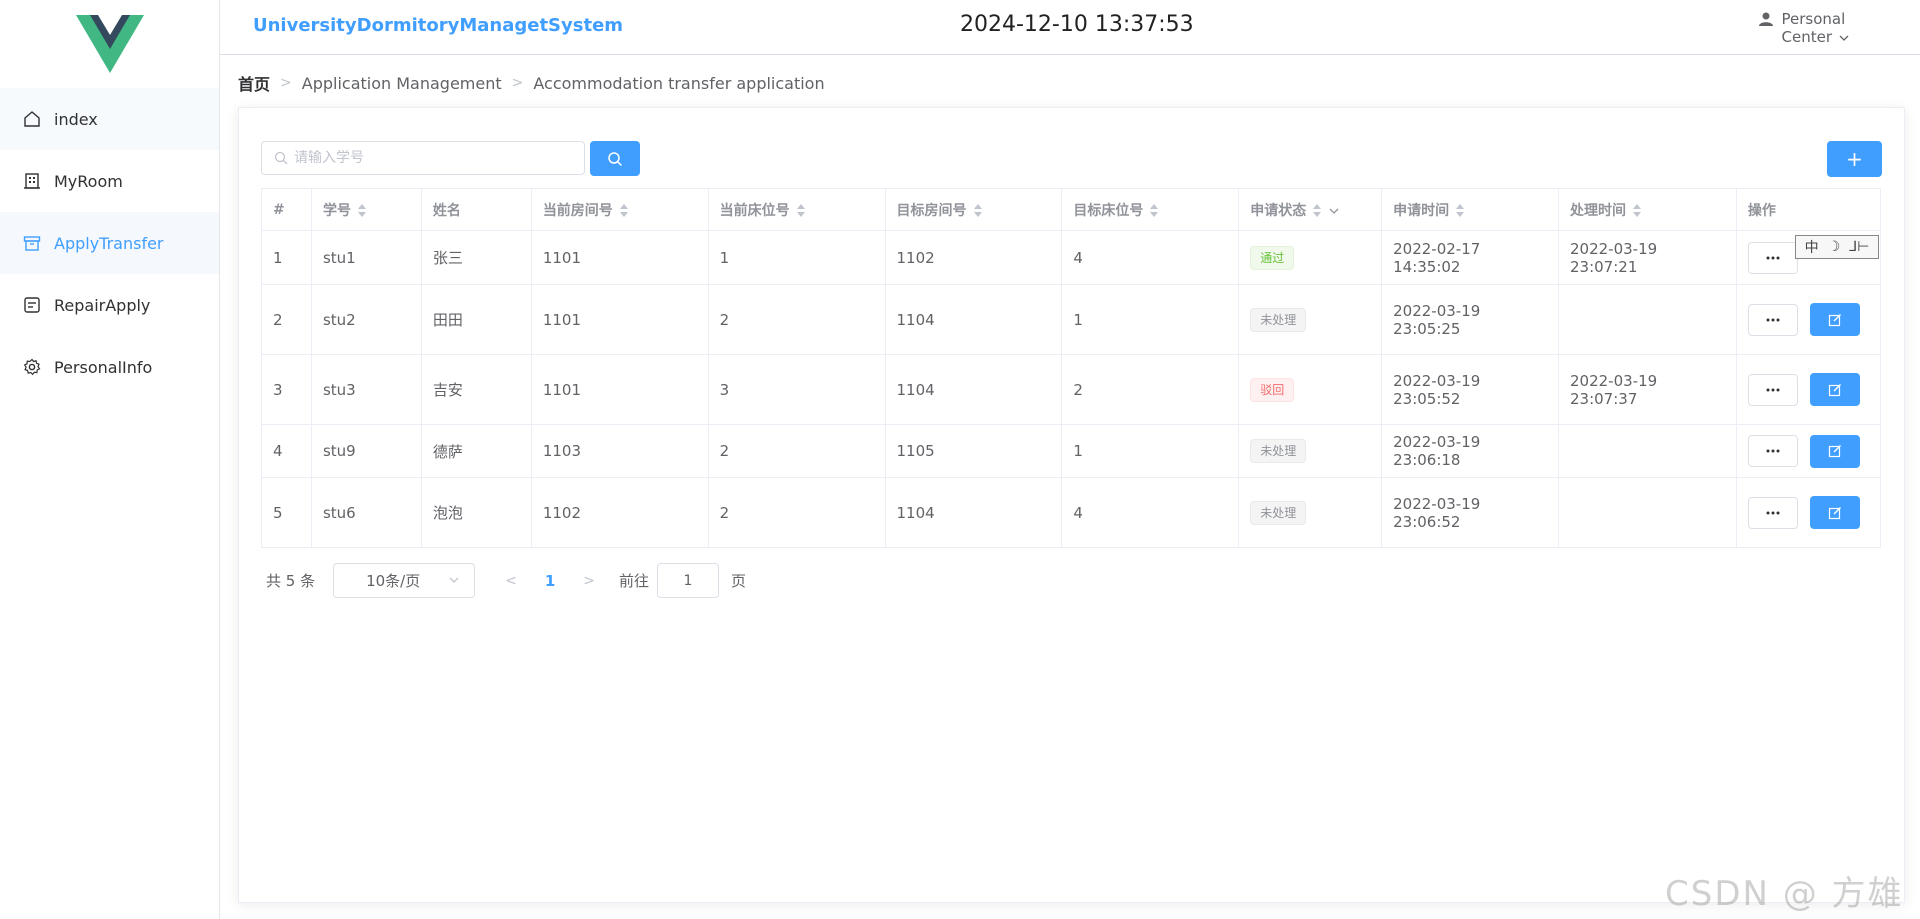 The width and height of the screenshot is (1920, 919). I want to click on sidebar-item-personalinfo: PersonalInfo, so click(109, 367).